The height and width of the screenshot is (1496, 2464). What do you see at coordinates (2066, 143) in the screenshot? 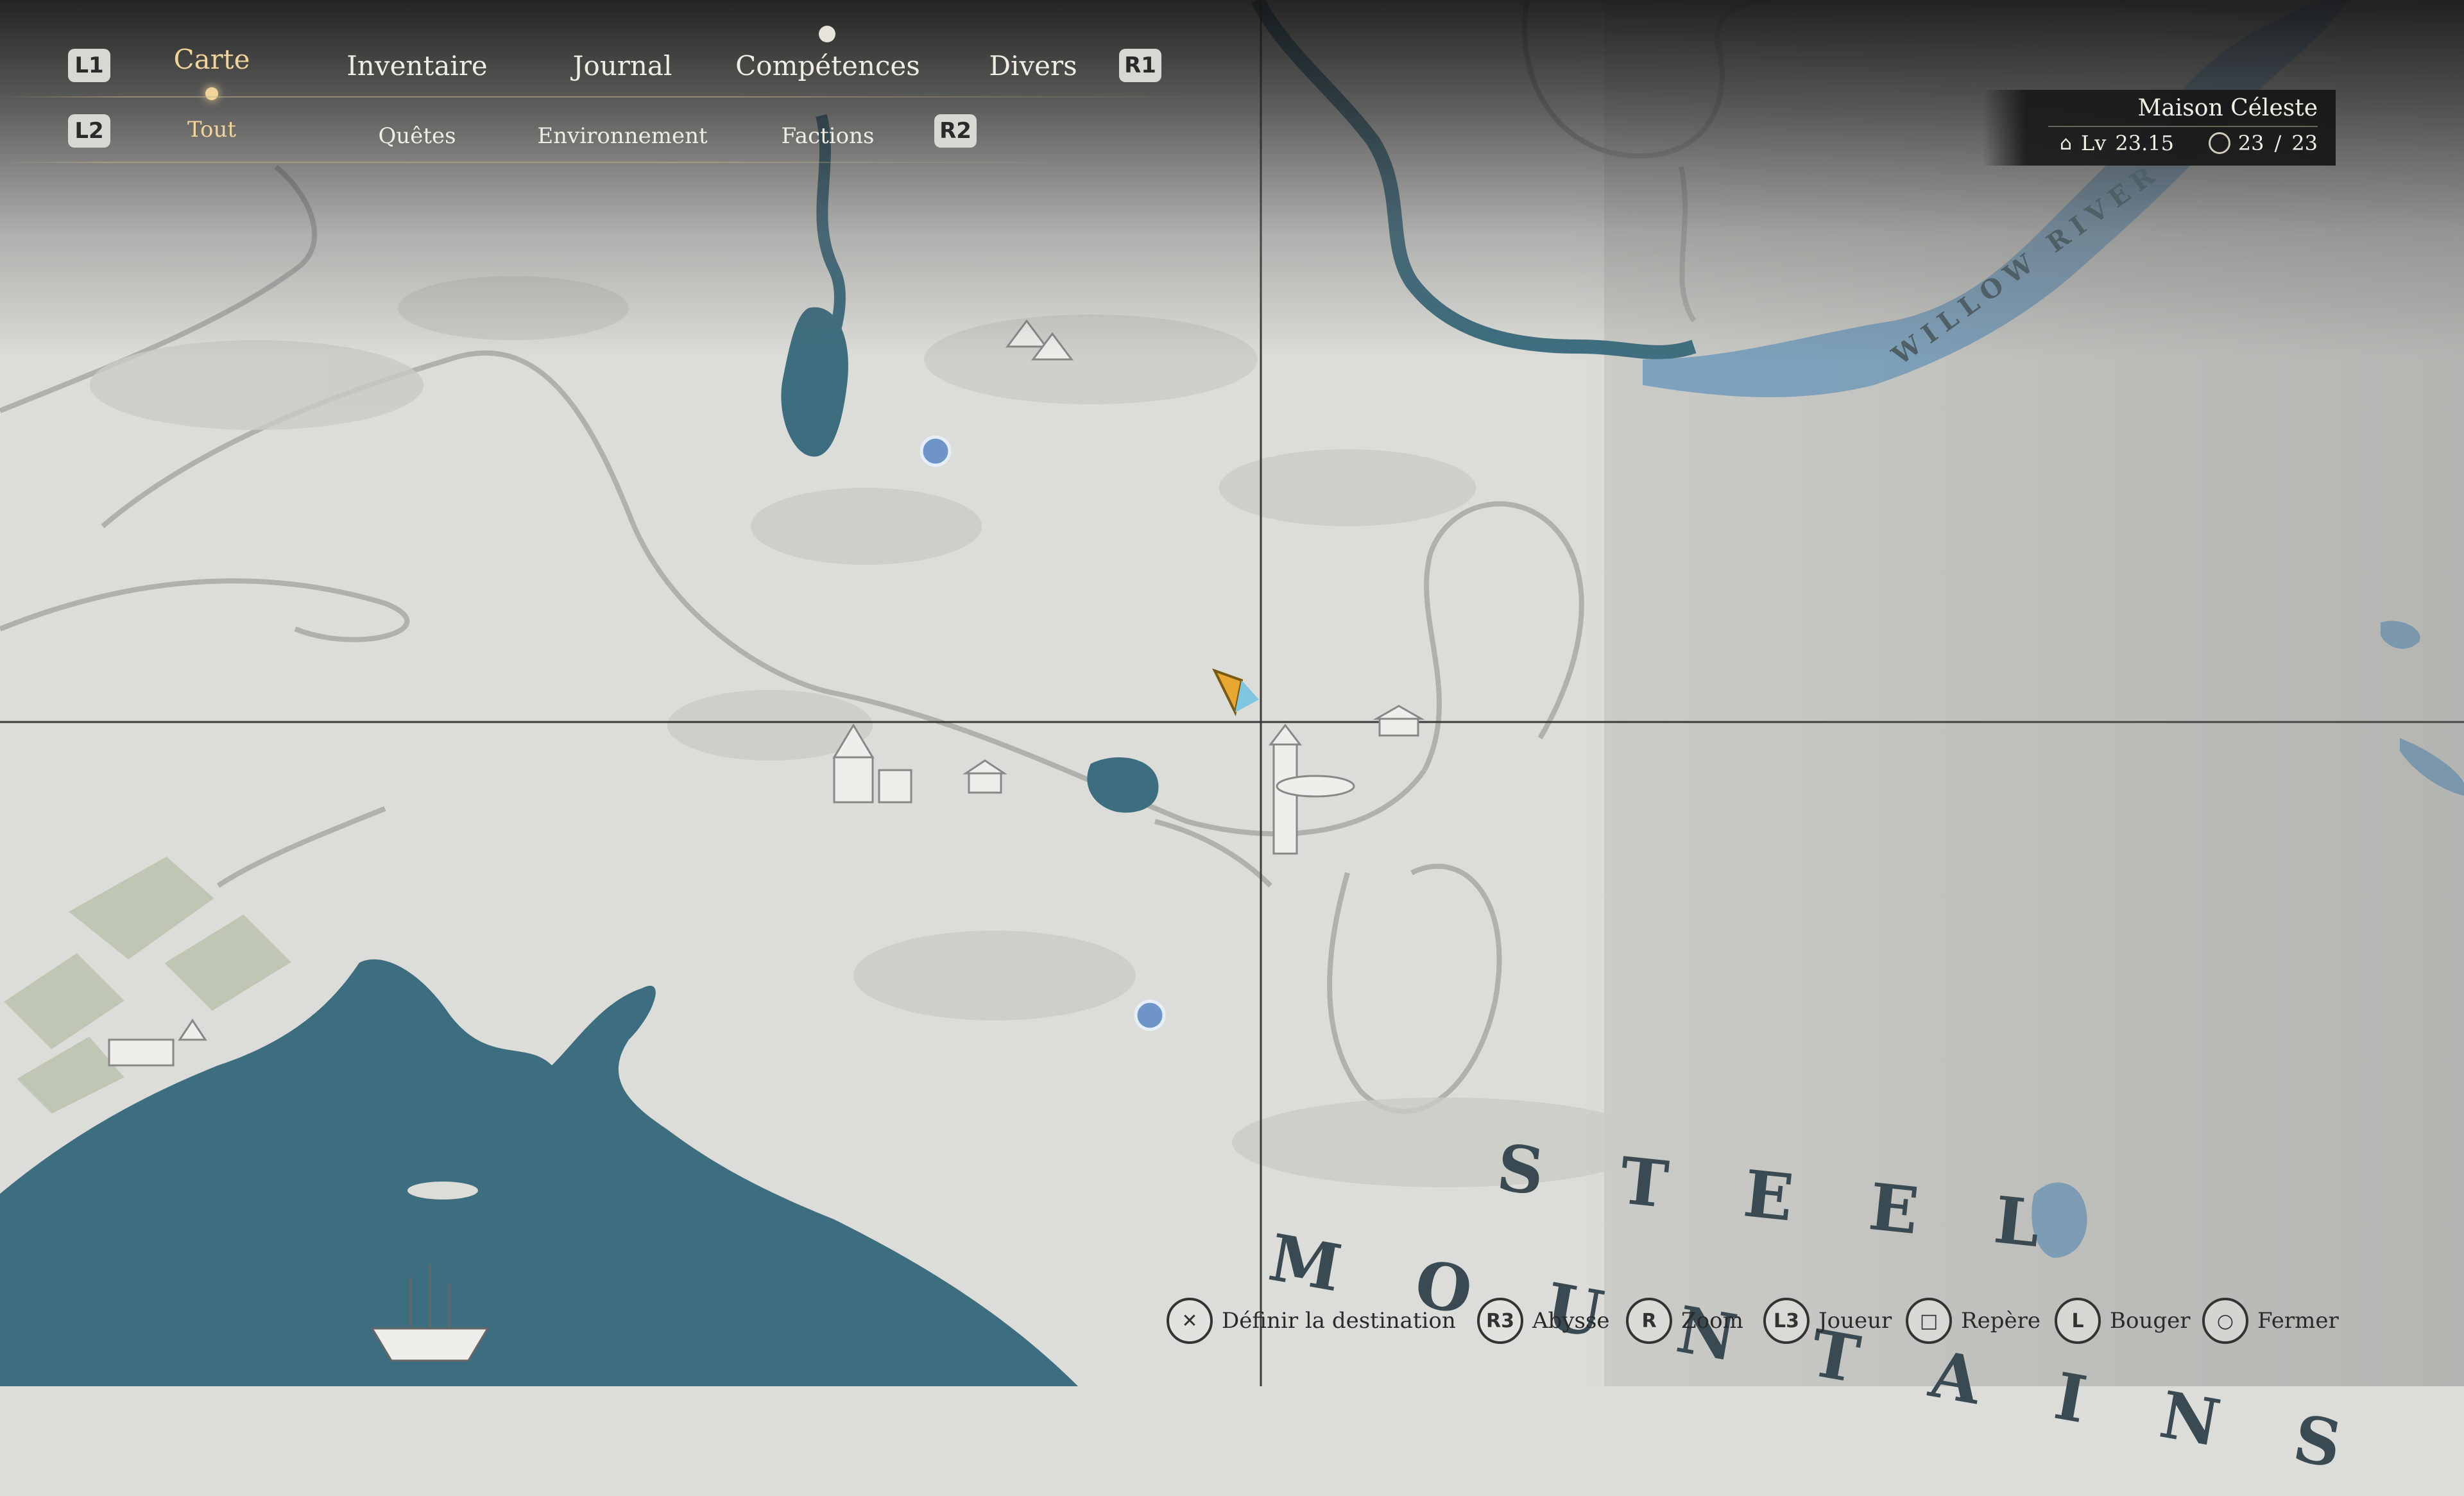
I see `level-icon: ⌂` at bounding box center [2066, 143].